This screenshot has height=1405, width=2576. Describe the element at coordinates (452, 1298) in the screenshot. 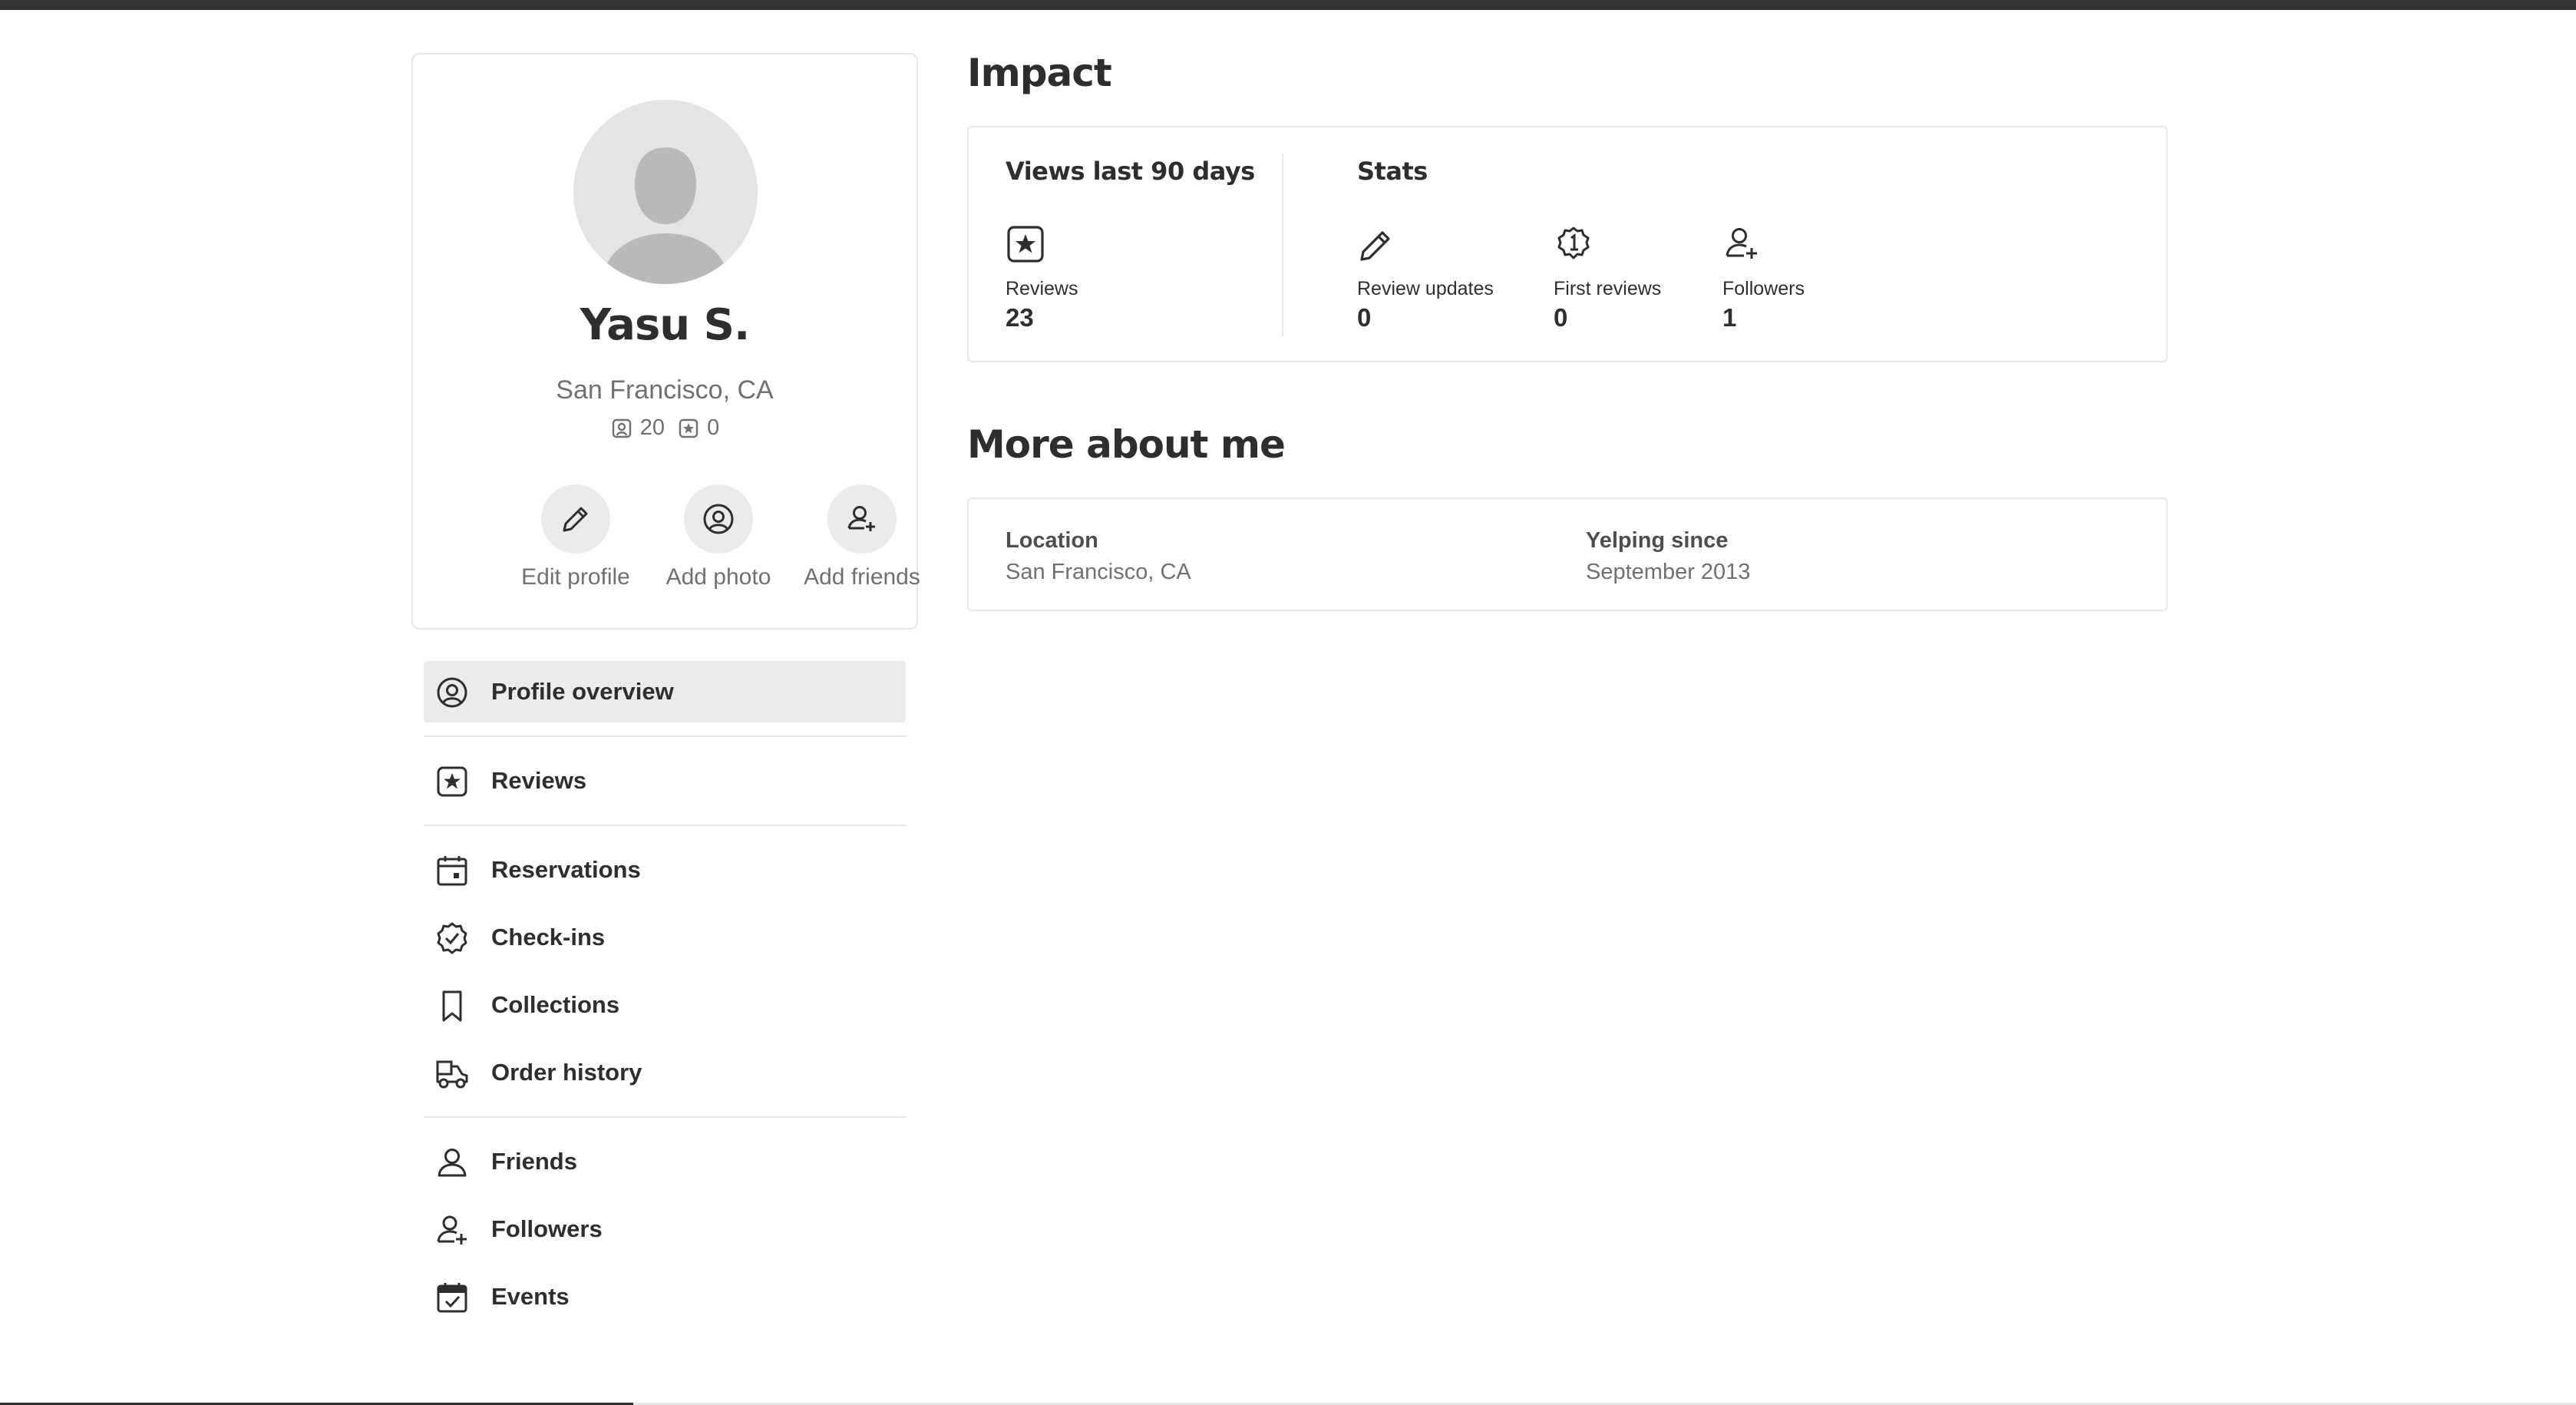

I see `calendar-check-icon` at that location.